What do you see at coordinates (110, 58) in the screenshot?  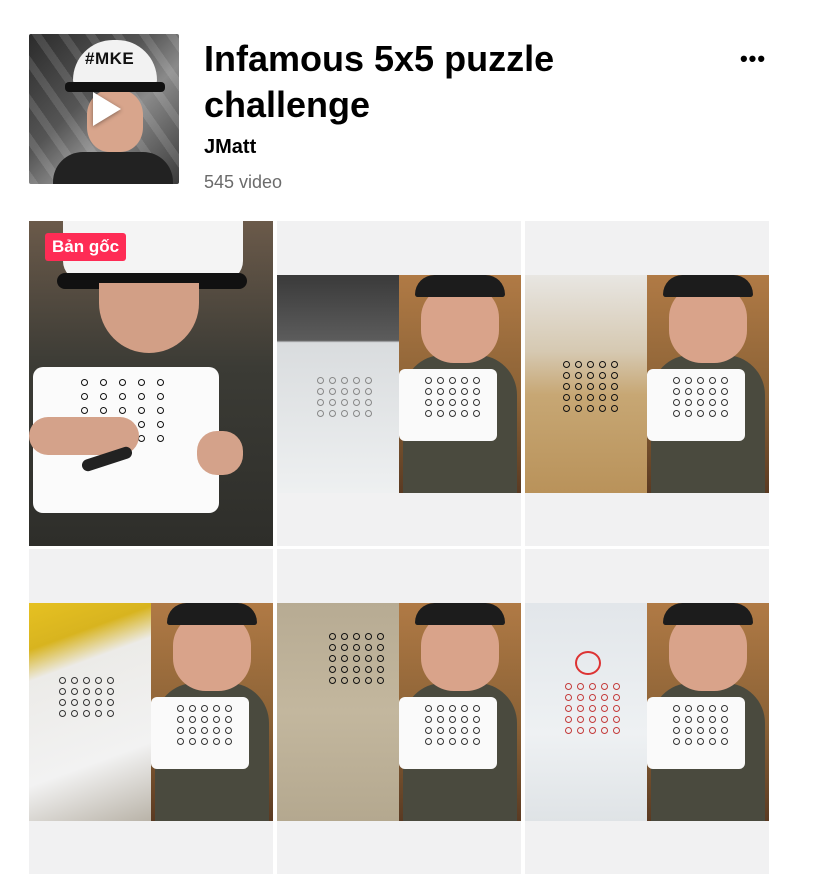 I see `cover-cap-text: #MKE` at bounding box center [110, 58].